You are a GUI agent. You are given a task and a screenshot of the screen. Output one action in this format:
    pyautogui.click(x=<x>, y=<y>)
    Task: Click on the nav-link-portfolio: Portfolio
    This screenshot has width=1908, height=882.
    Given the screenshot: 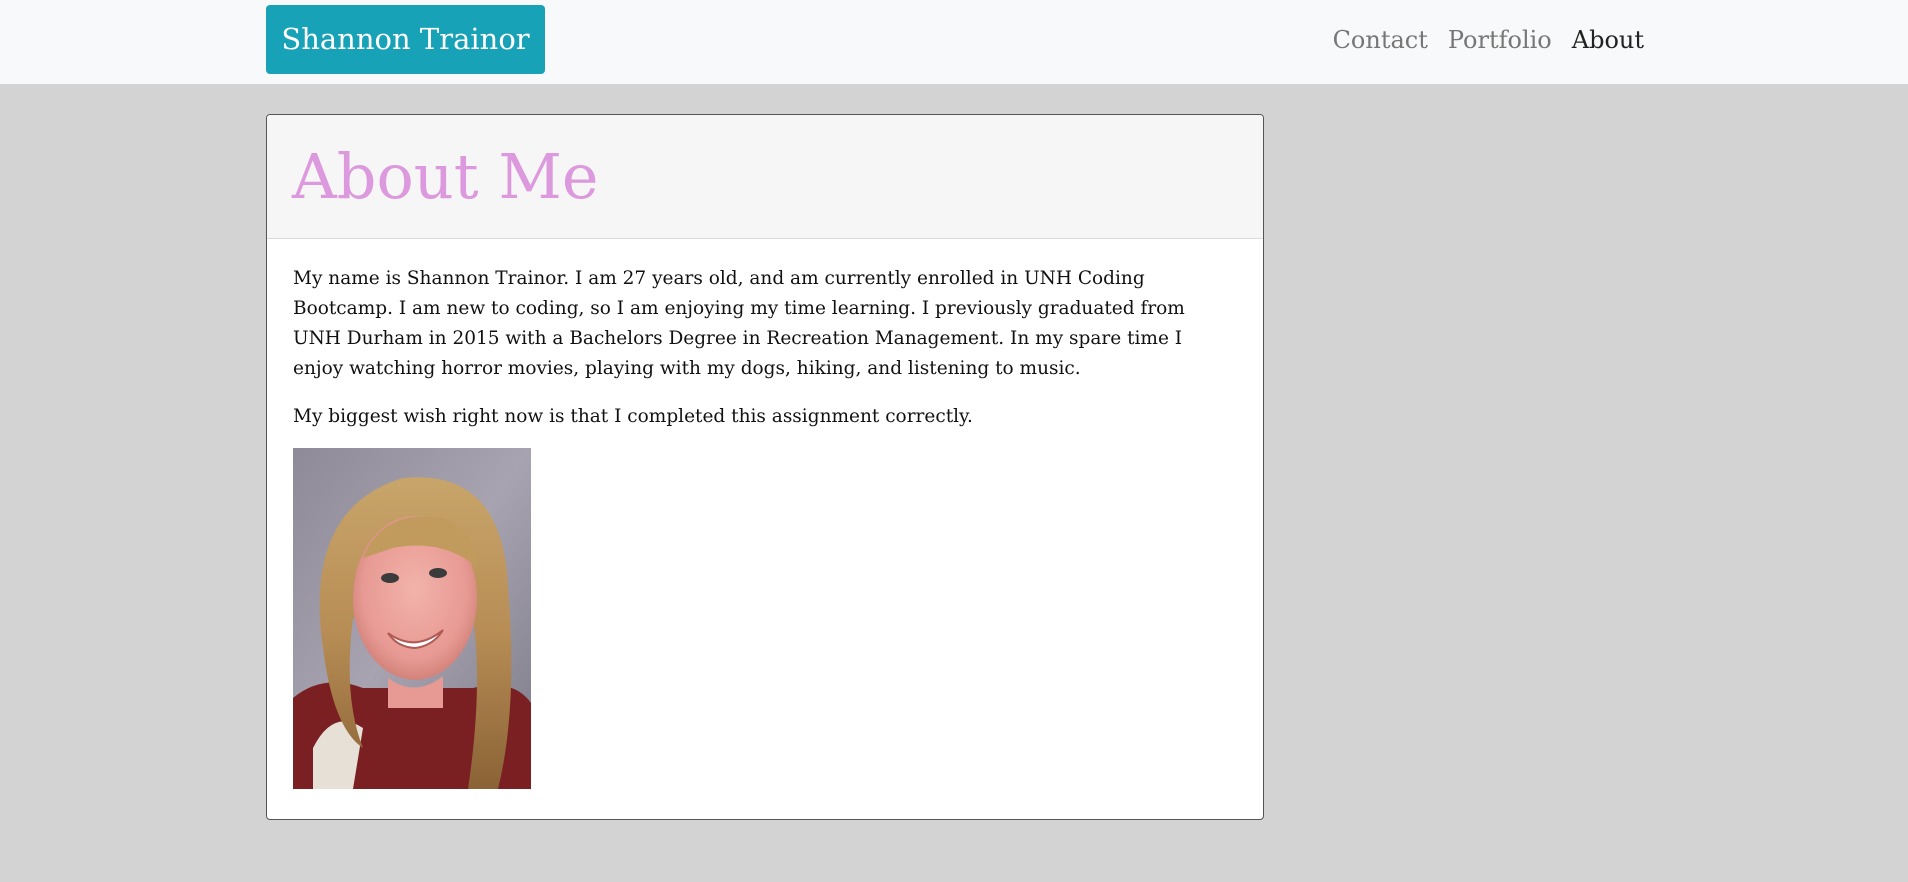 What is the action you would take?
    pyautogui.click(x=1500, y=40)
    